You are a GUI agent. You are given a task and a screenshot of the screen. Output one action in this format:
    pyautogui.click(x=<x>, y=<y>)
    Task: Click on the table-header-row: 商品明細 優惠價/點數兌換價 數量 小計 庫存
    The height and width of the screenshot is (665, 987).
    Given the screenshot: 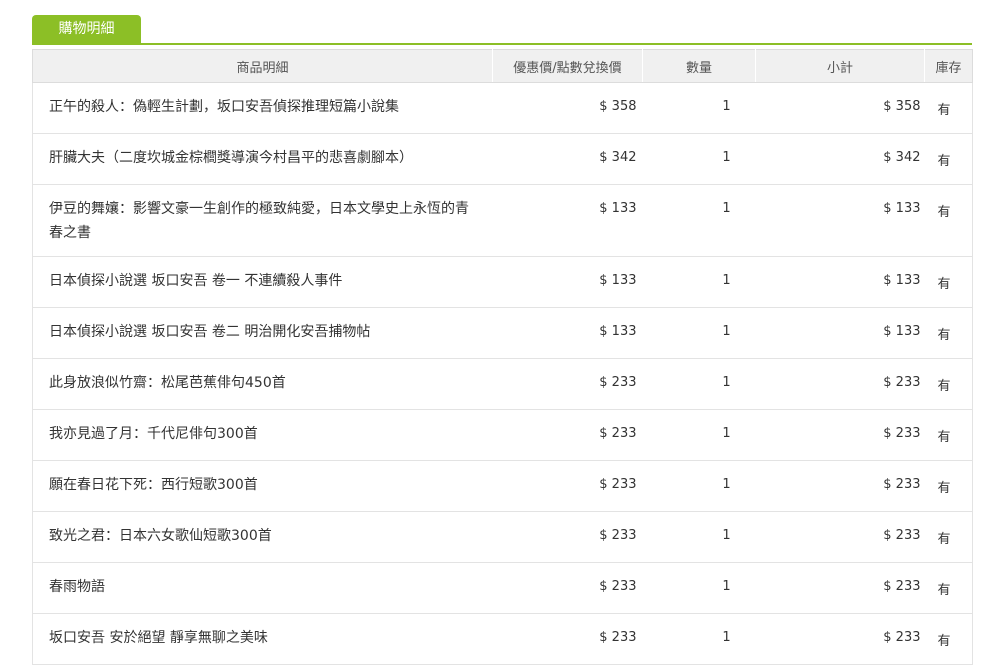 What is the action you would take?
    pyautogui.click(x=502, y=66)
    